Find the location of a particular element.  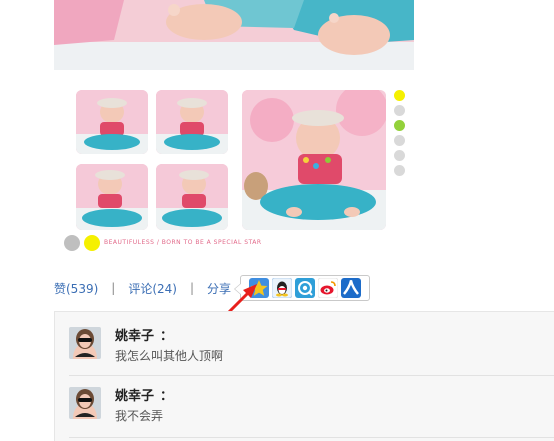

comment-text: 我怎么叫其他人顶啊 is located at coordinates (169, 356).